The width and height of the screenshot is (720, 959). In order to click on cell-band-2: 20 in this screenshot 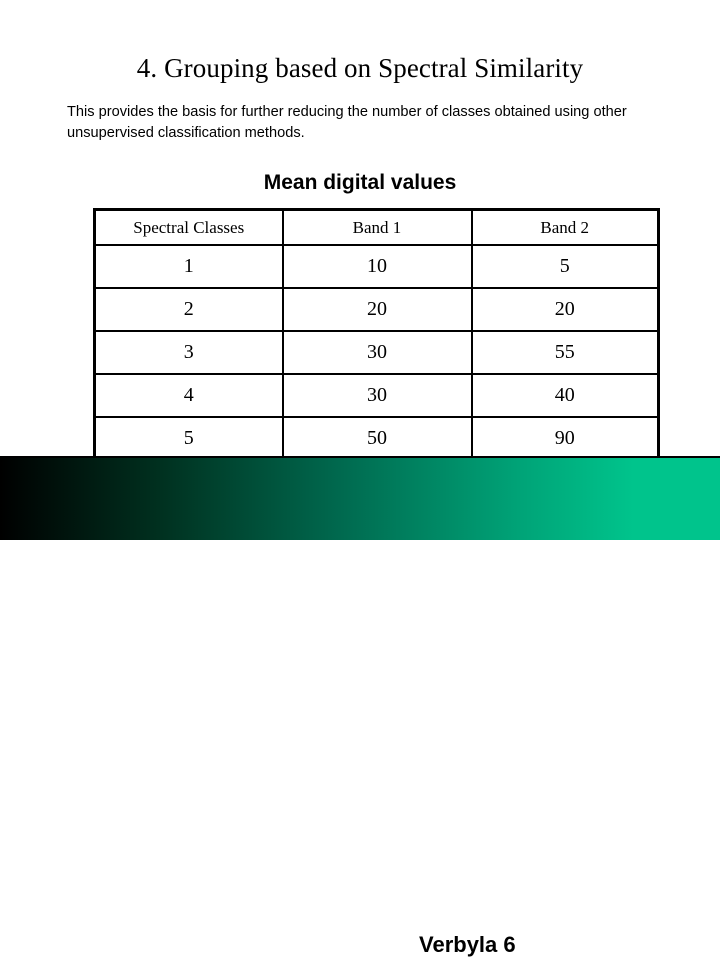, I will do `click(565, 310)`.